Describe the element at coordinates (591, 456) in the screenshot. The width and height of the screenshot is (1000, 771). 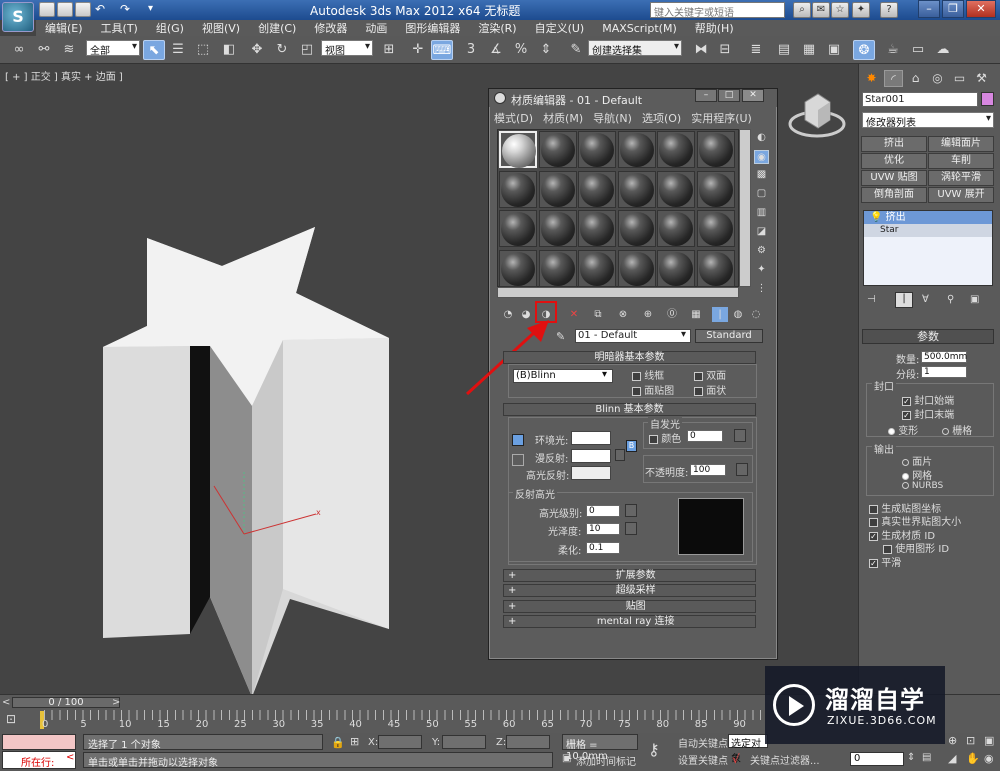
I see `diffuse-color-swatch` at that location.